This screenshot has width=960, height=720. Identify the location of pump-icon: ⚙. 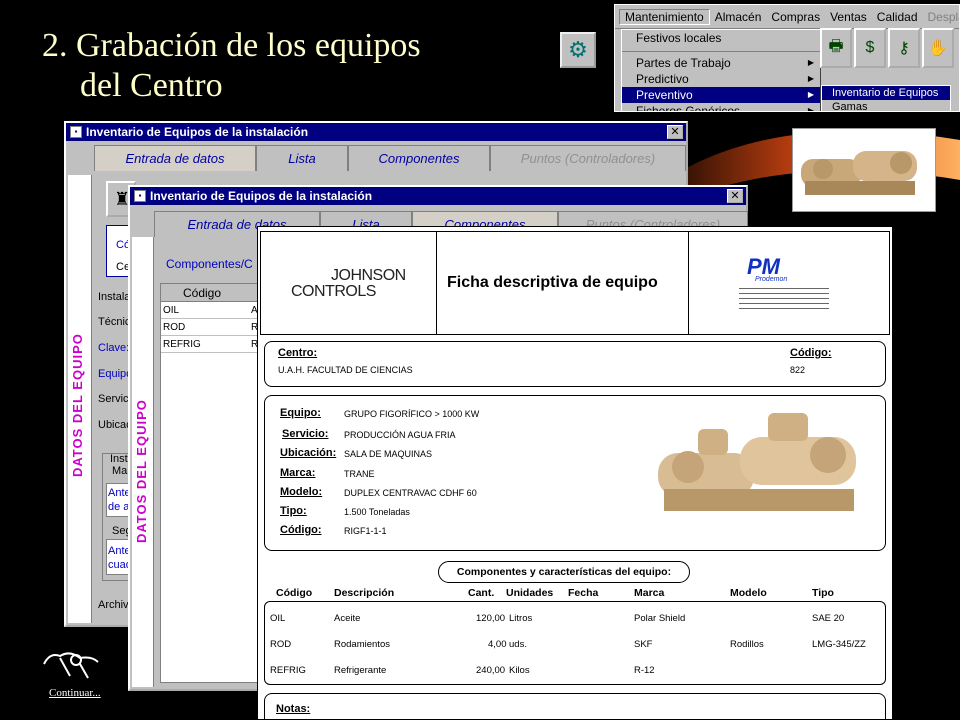
(578, 49).